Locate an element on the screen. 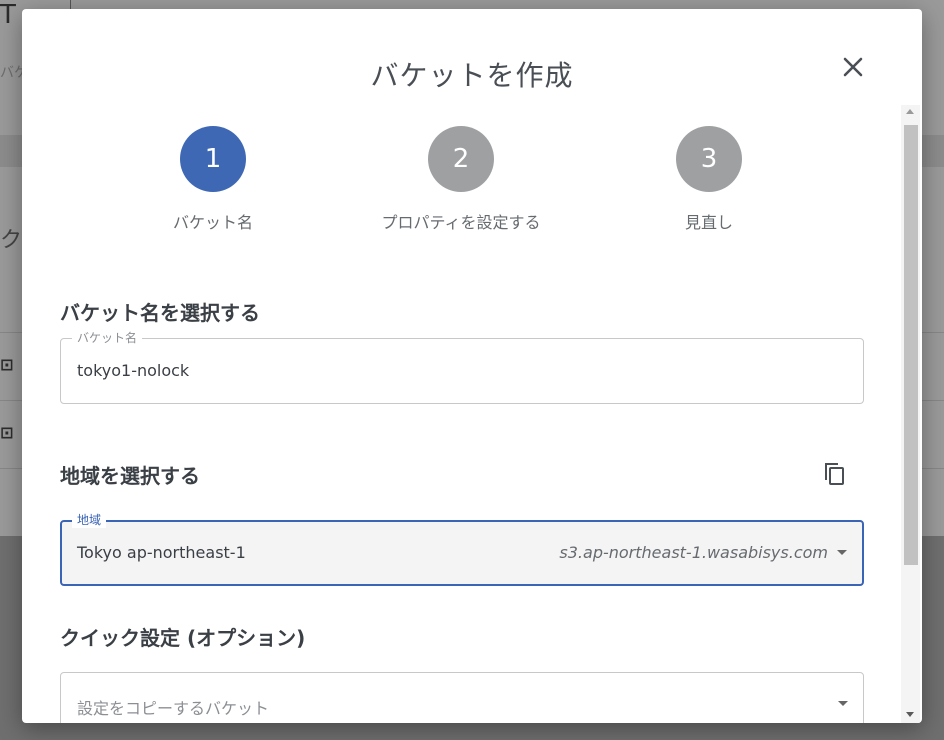 This screenshot has width=944, height=740. scroll-up-arrow-icon is located at coordinates (910, 111).